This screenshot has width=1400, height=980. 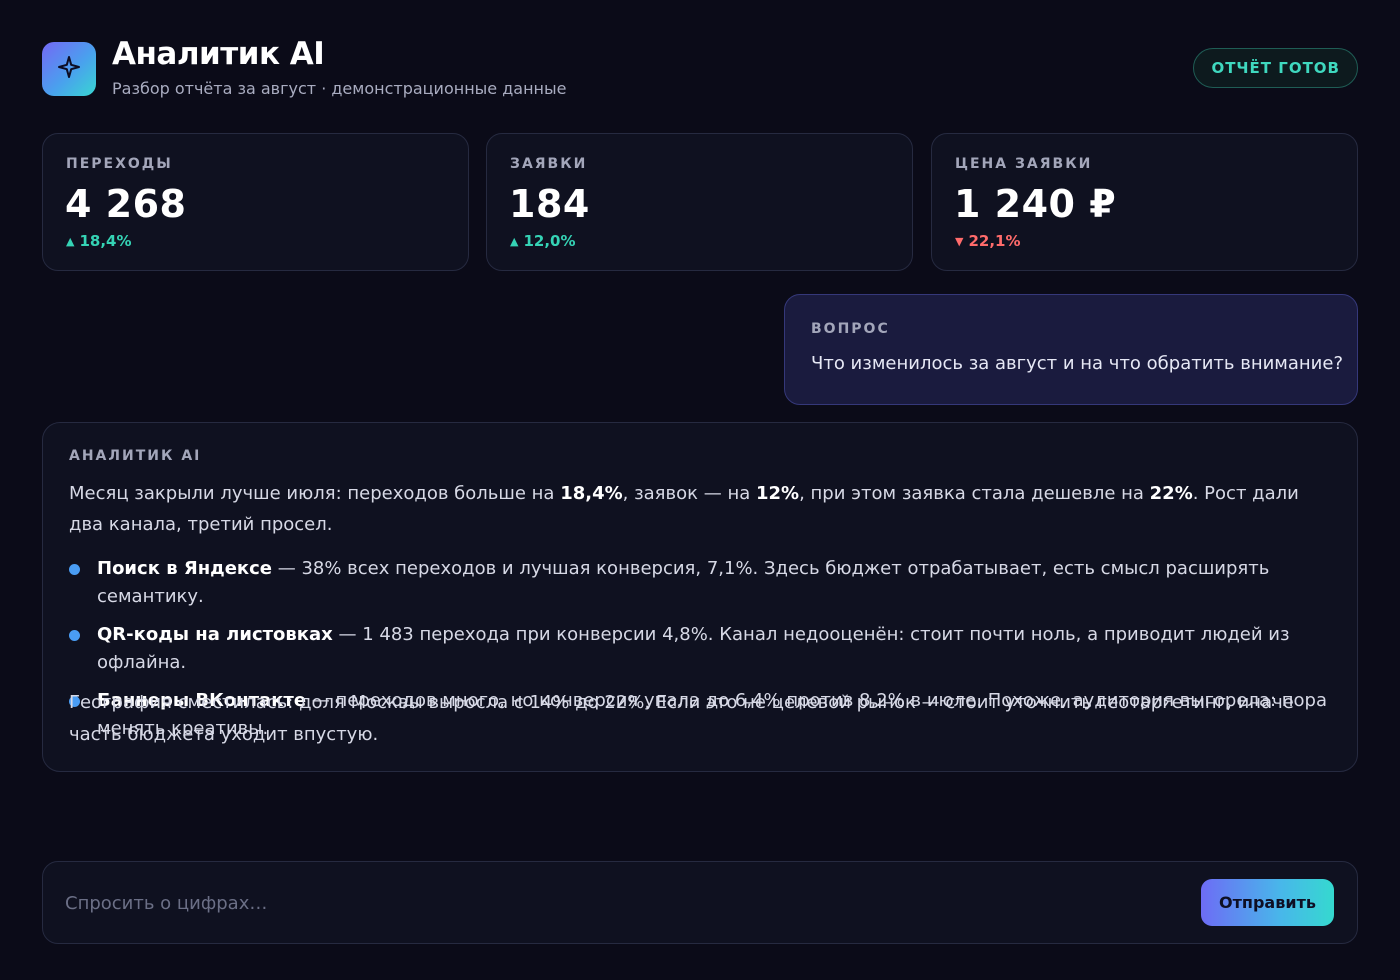 What do you see at coordinates (1275, 68) in the screenshot?
I see `status-badge: ОТЧЁТ ГОТОВ` at bounding box center [1275, 68].